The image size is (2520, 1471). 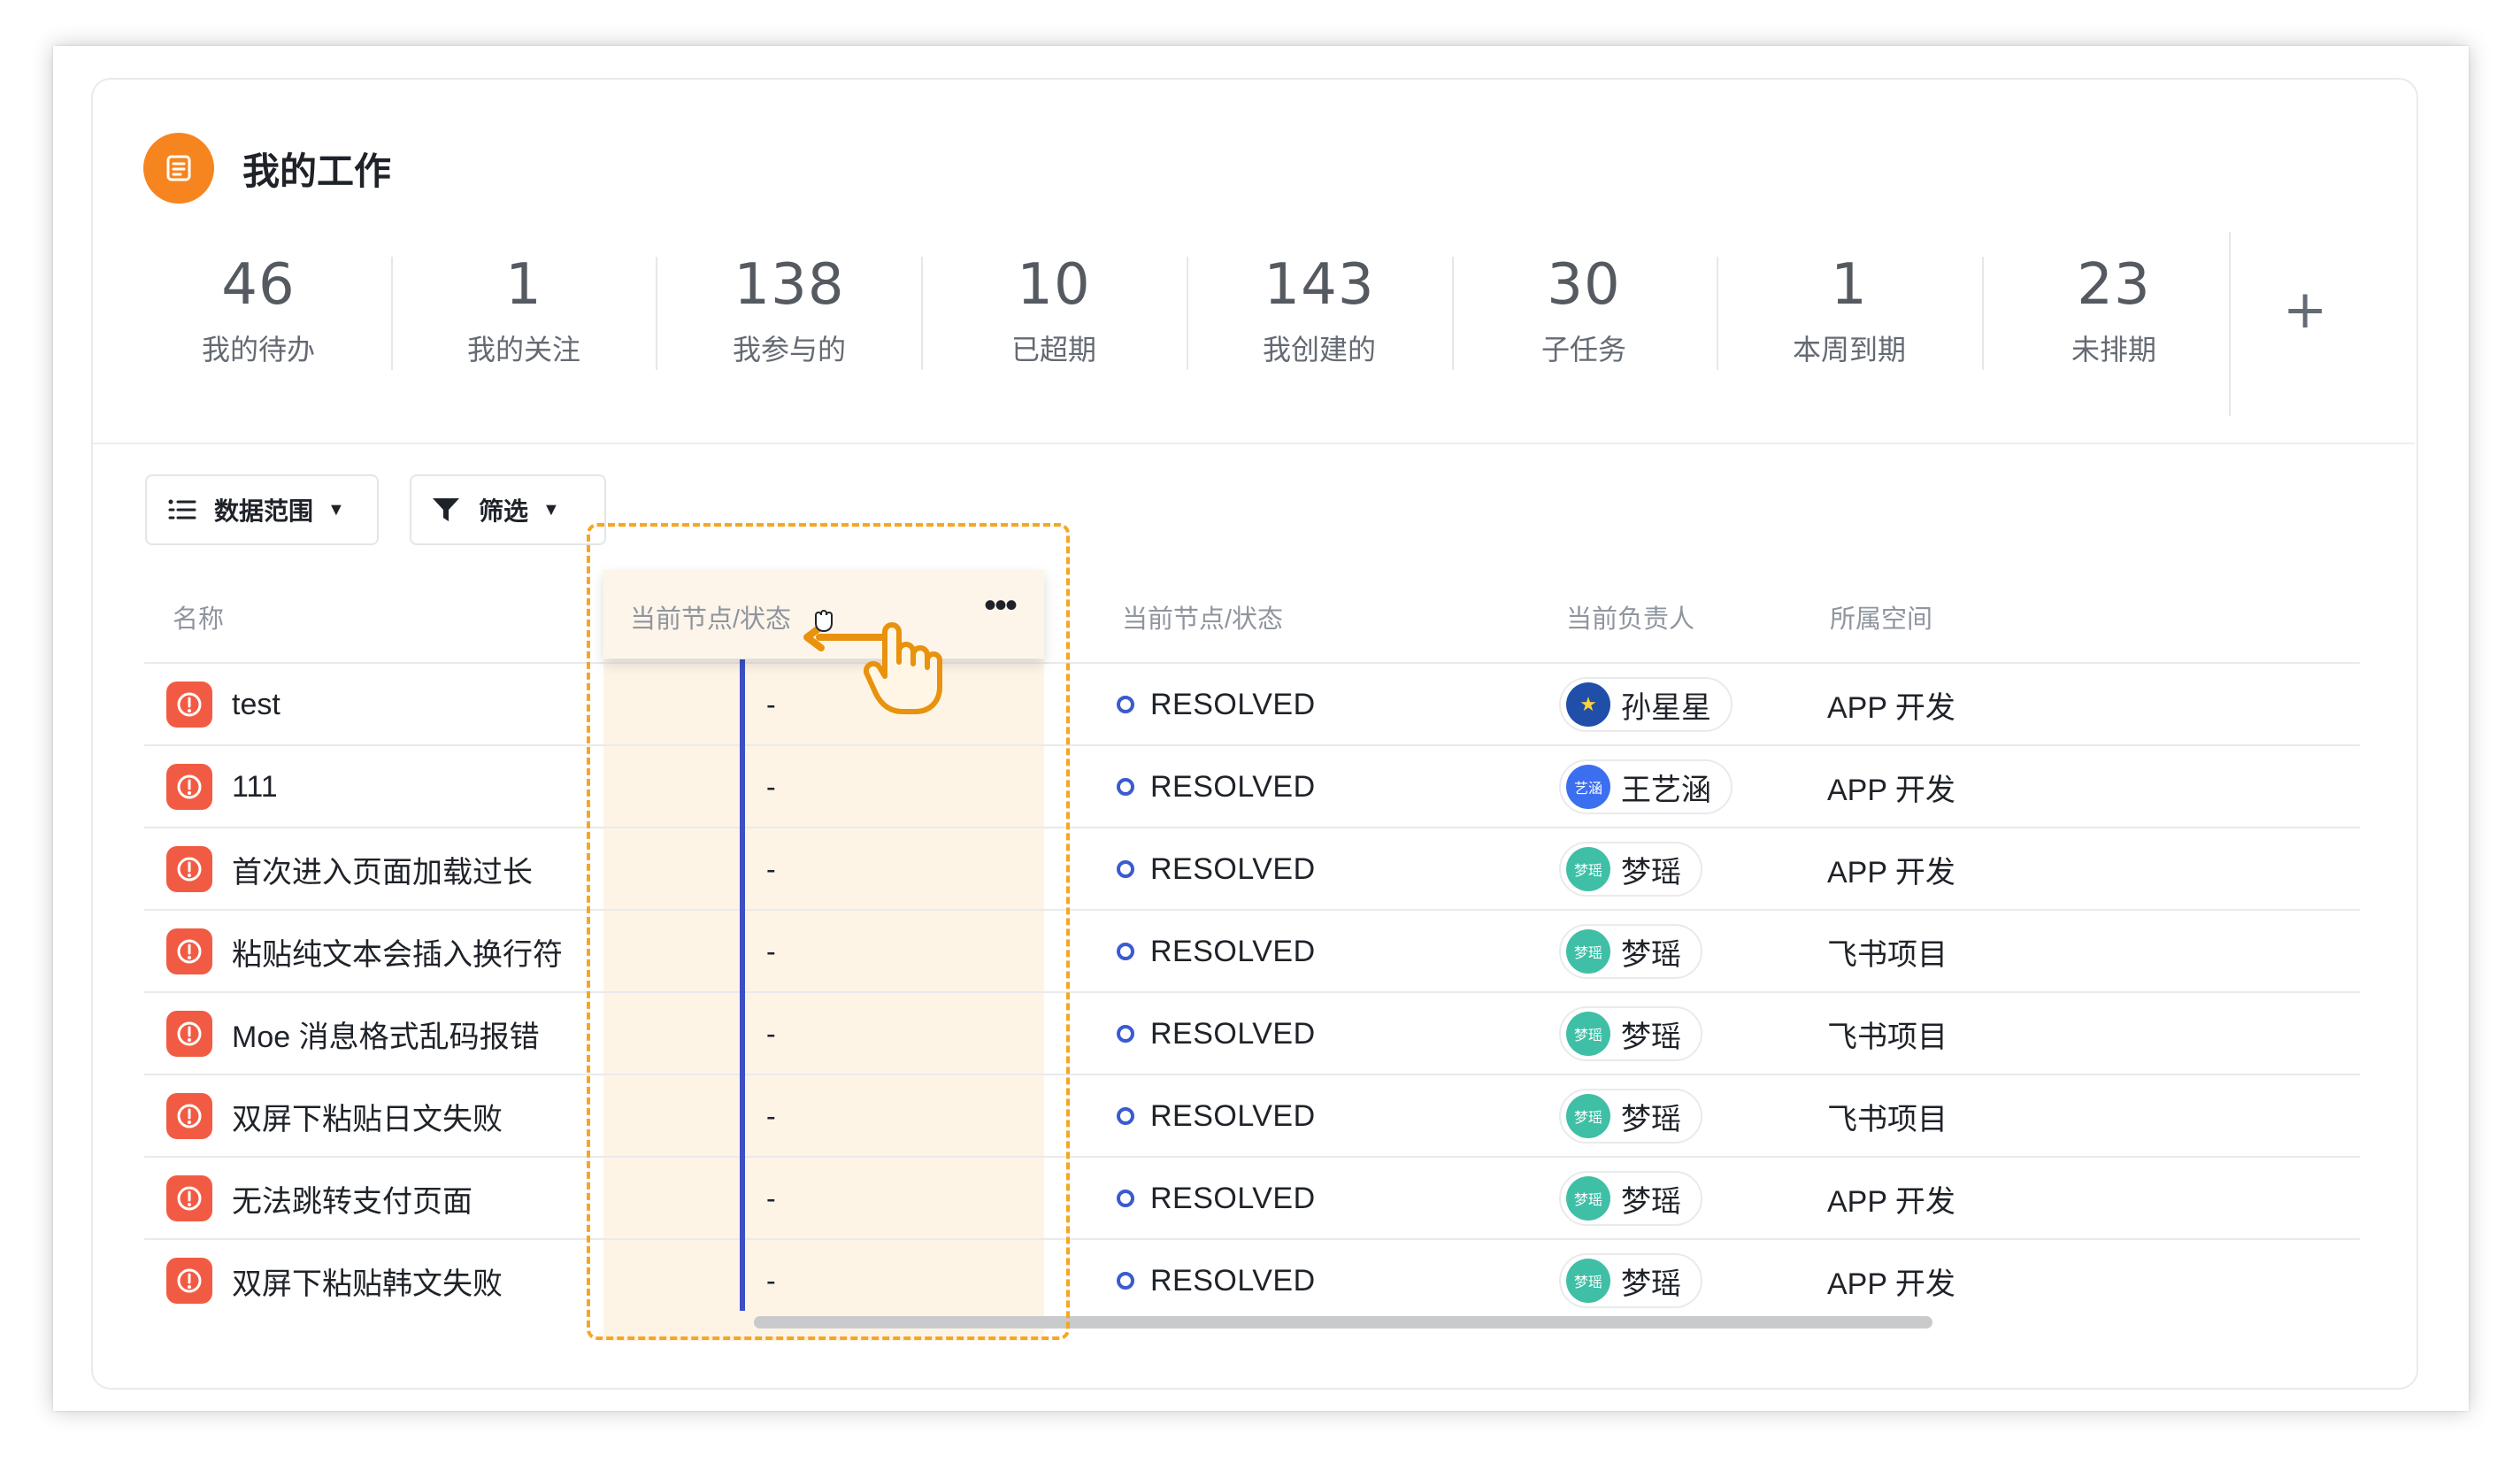 What do you see at coordinates (223, 704) in the screenshot?
I see `row-name-cell: test` at bounding box center [223, 704].